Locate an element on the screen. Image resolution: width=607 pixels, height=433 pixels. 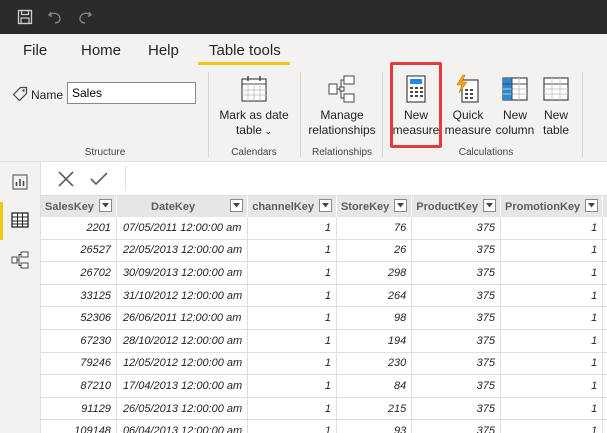
table-row: 52306 26/06/2011 12:00:00 am 1 98 375 1 is located at coordinates (324, 318).